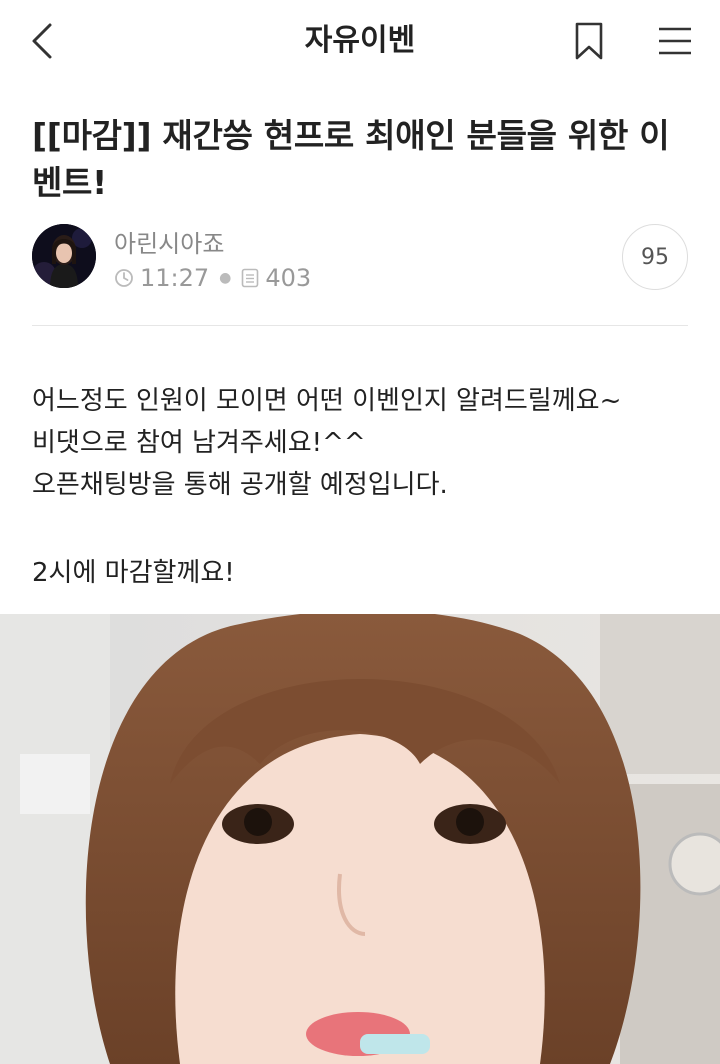 The height and width of the screenshot is (1064, 720). What do you see at coordinates (64, 256) in the screenshot?
I see `author-avatar` at bounding box center [64, 256].